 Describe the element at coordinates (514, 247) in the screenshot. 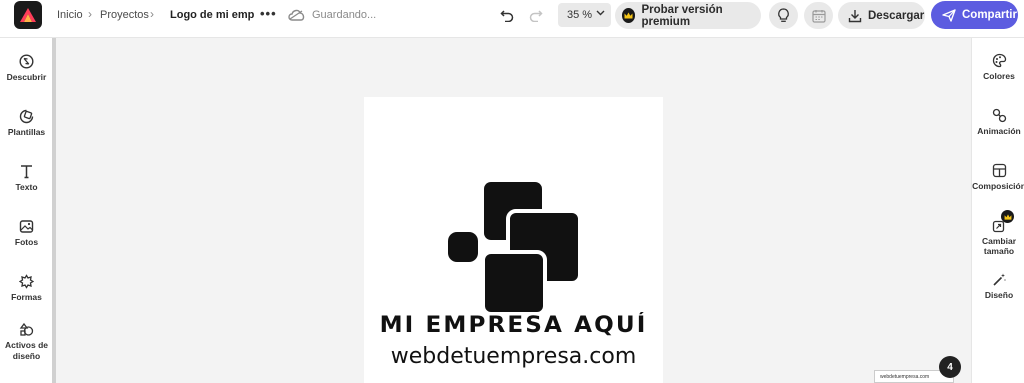

I see `company-logo-mark` at that location.